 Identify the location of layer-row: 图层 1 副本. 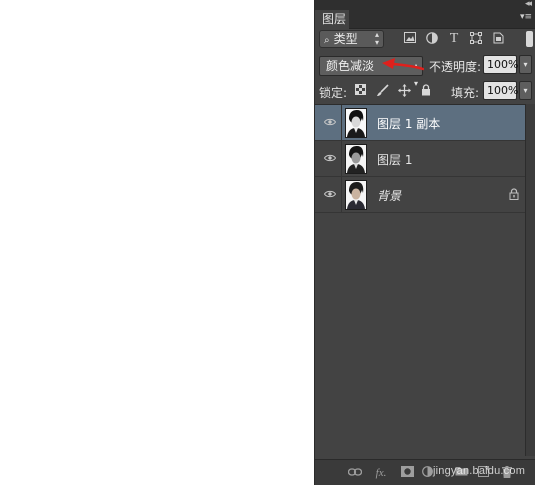
(420, 123).